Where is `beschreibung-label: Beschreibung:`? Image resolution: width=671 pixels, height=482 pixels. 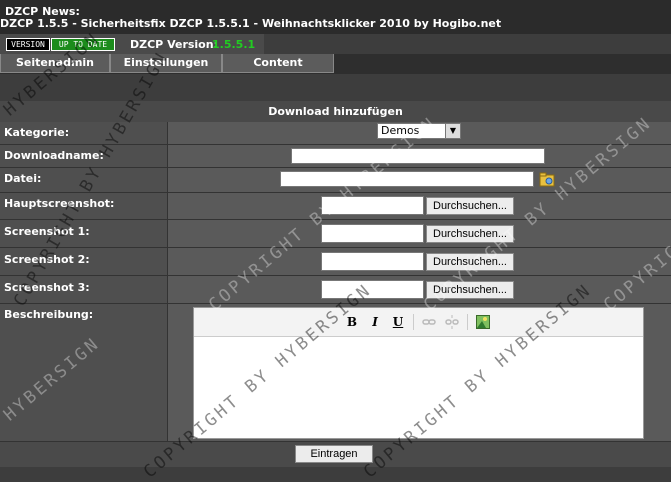 beschreibung-label: Beschreibung: is located at coordinates (49, 314).